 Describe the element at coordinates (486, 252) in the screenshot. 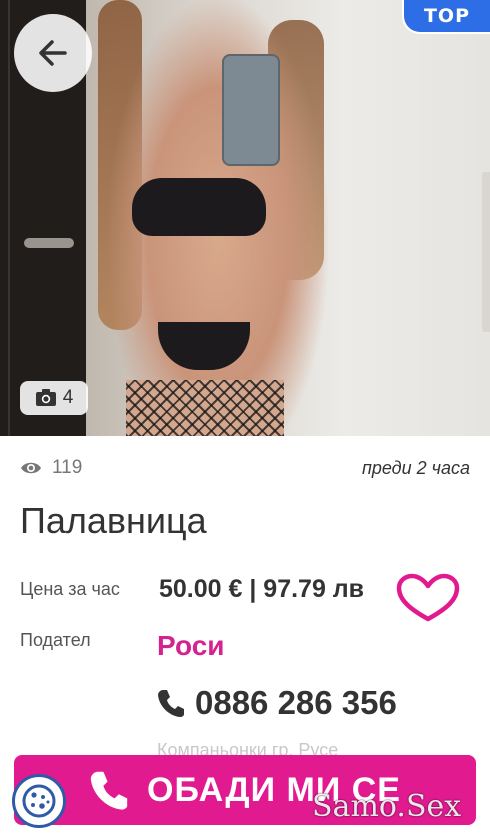

I see `edge-handle` at that location.